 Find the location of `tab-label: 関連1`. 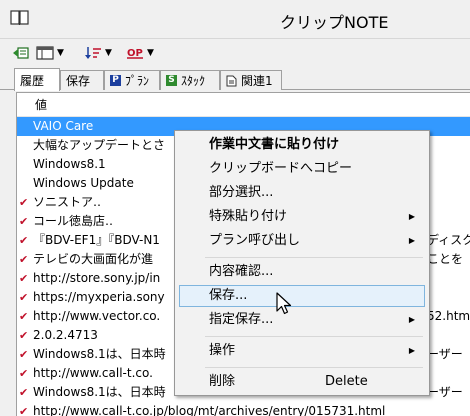

tab-label: 関連1 is located at coordinates (257, 81).